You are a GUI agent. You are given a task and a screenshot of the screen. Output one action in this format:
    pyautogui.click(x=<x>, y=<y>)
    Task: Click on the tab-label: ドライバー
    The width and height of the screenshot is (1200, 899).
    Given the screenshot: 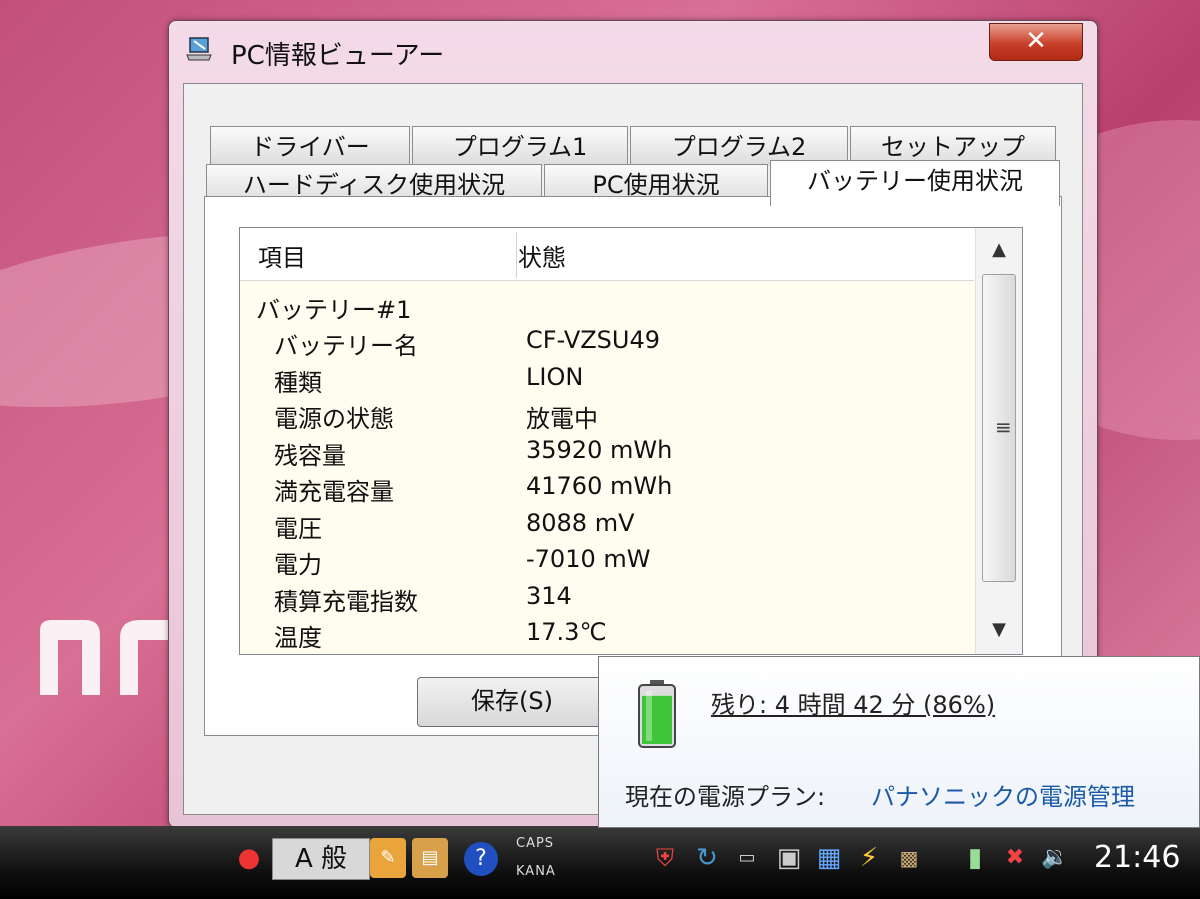 What is the action you would take?
    pyautogui.click(x=310, y=147)
    